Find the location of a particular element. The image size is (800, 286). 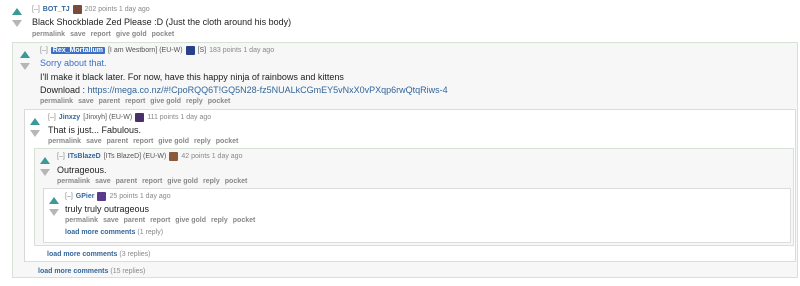

reply-count: (3 replies) is located at coordinates (135, 254).